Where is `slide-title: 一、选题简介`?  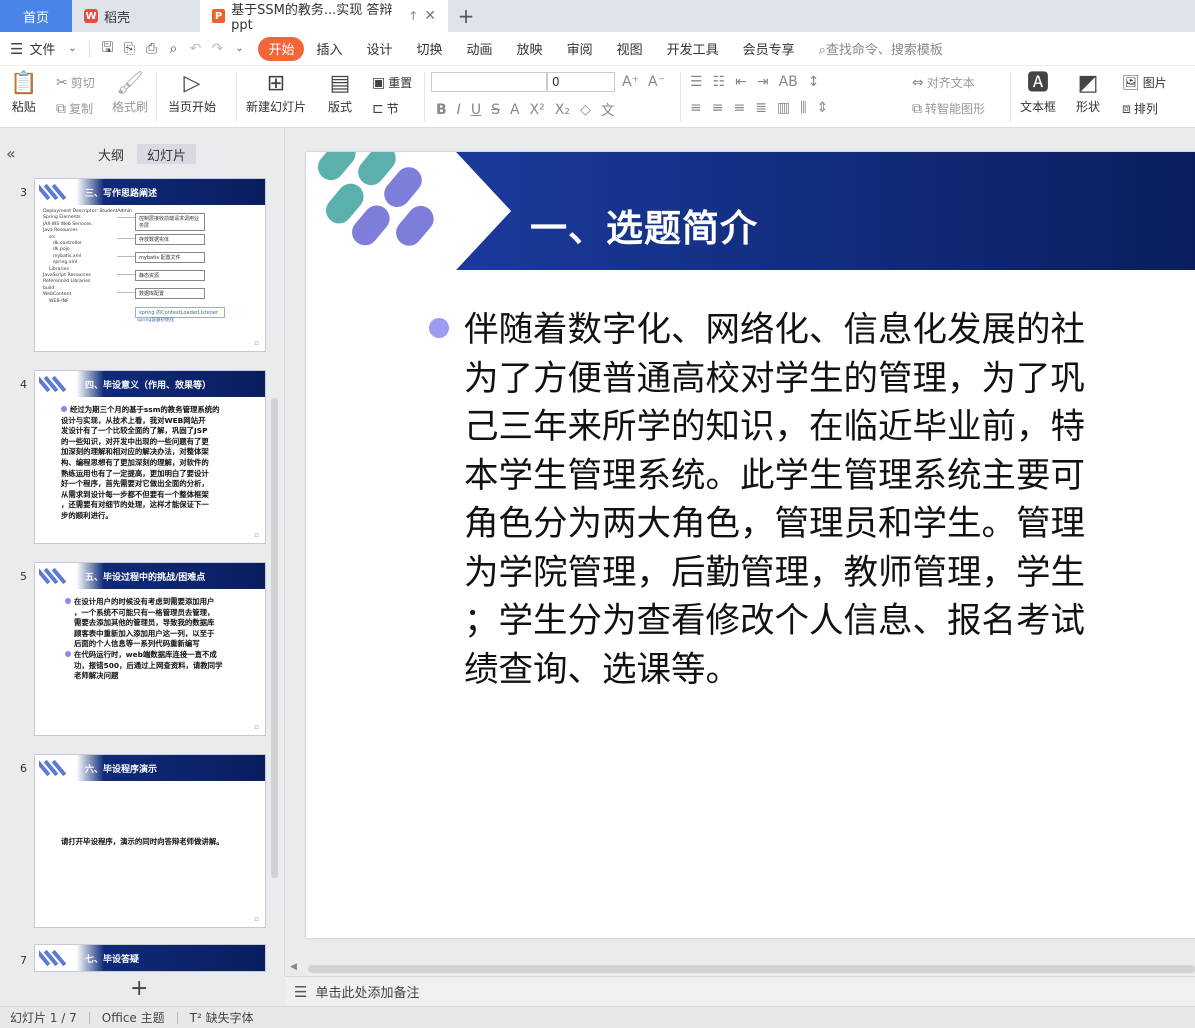
slide-title: 一、选题简介 is located at coordinates (644, 225).